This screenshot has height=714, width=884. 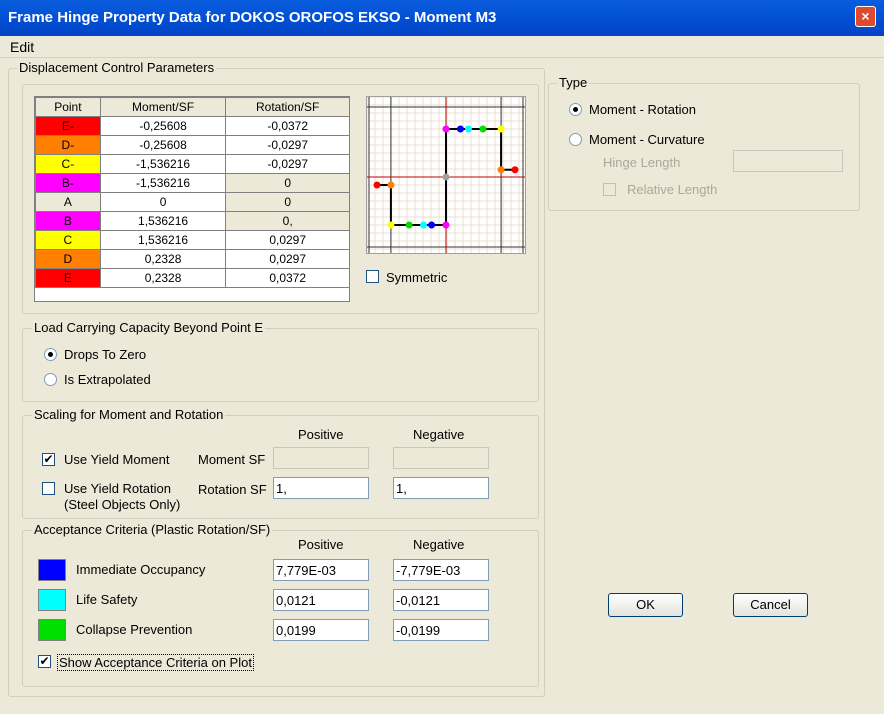 What do you see at coordinates (441, 488) in the screenshot?
I see `rotation-sf-negative-input: 1,` at bounding box center [441, 488].